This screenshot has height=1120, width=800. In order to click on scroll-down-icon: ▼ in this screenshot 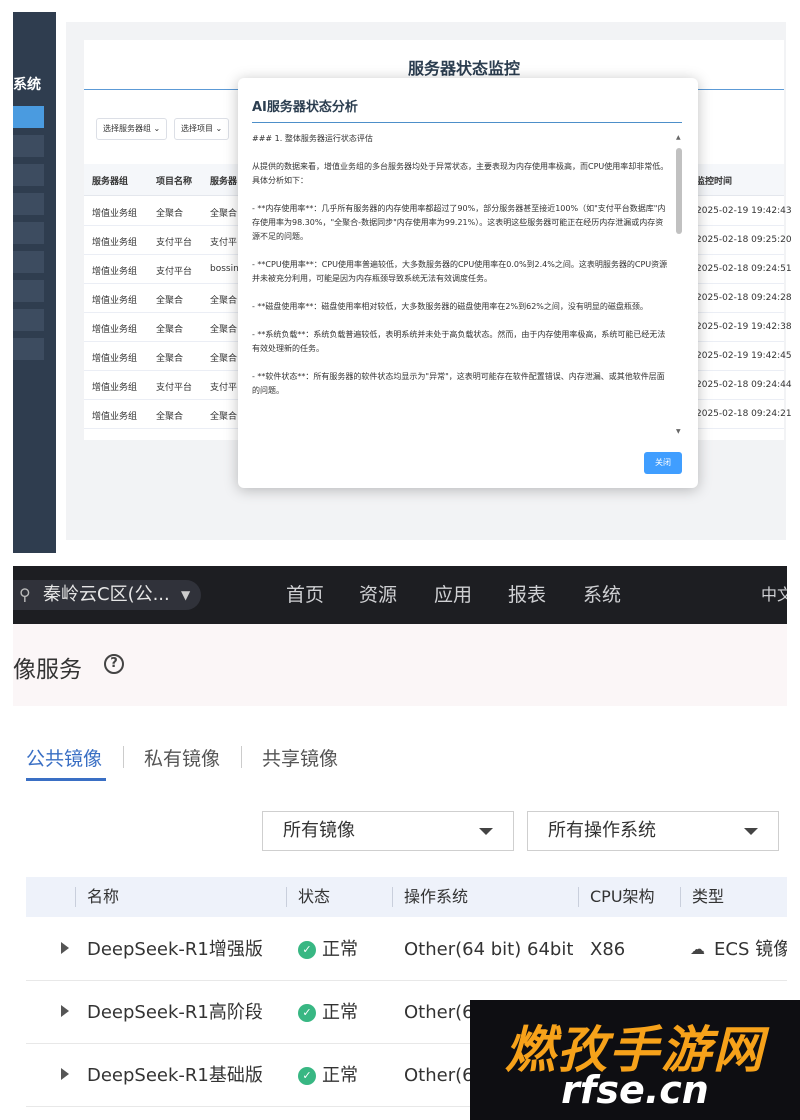, I will do `click(678, 431)`.